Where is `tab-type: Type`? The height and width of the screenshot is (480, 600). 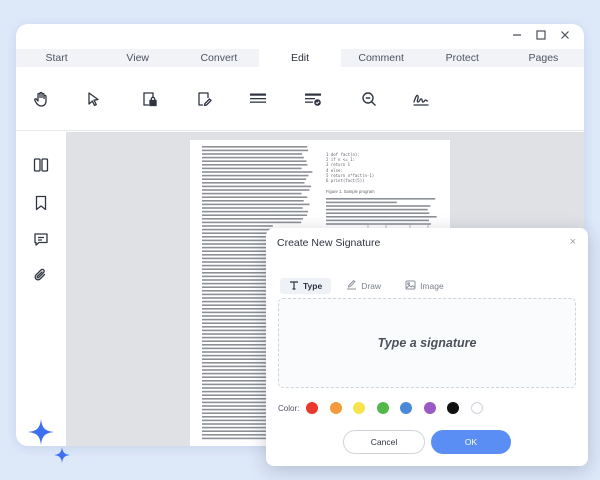 tab-type: Type is located at coordinates (306, 286).